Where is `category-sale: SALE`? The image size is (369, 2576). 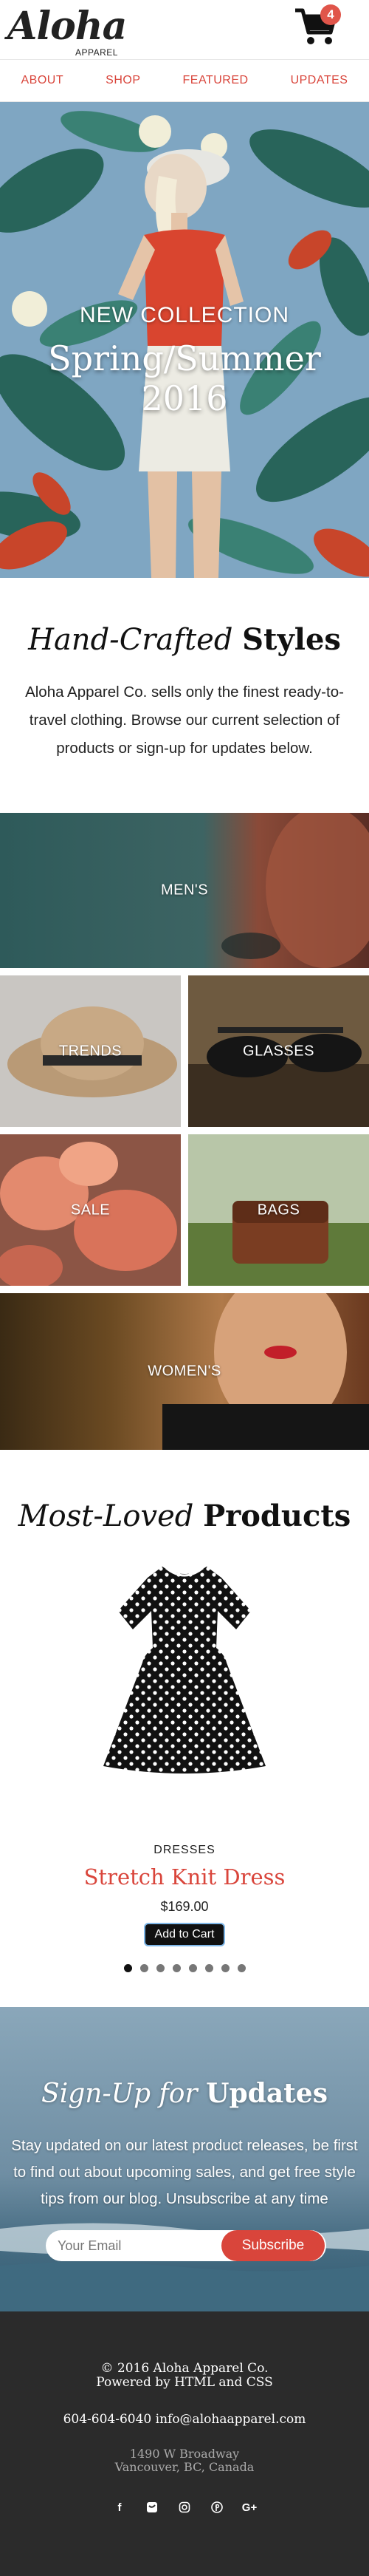 category-sale: SALE is located at coordinates (90, 1210).